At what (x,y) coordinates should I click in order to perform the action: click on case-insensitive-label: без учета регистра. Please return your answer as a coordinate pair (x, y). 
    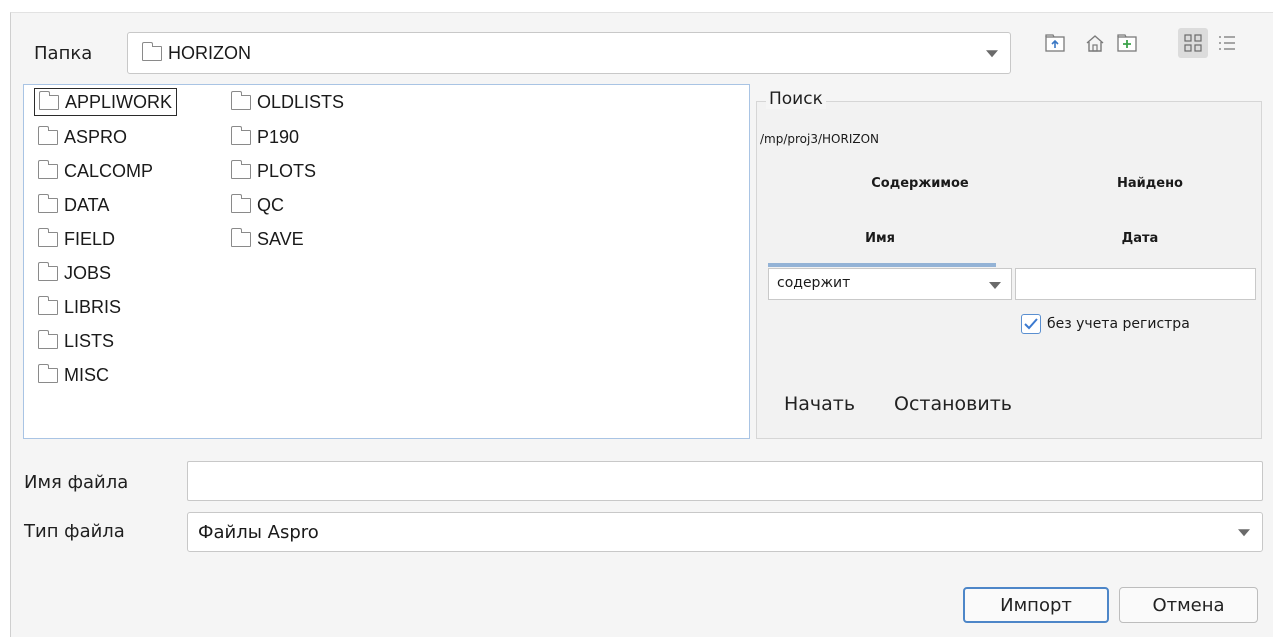
    Looking at the image, I should click on (1118, 324).